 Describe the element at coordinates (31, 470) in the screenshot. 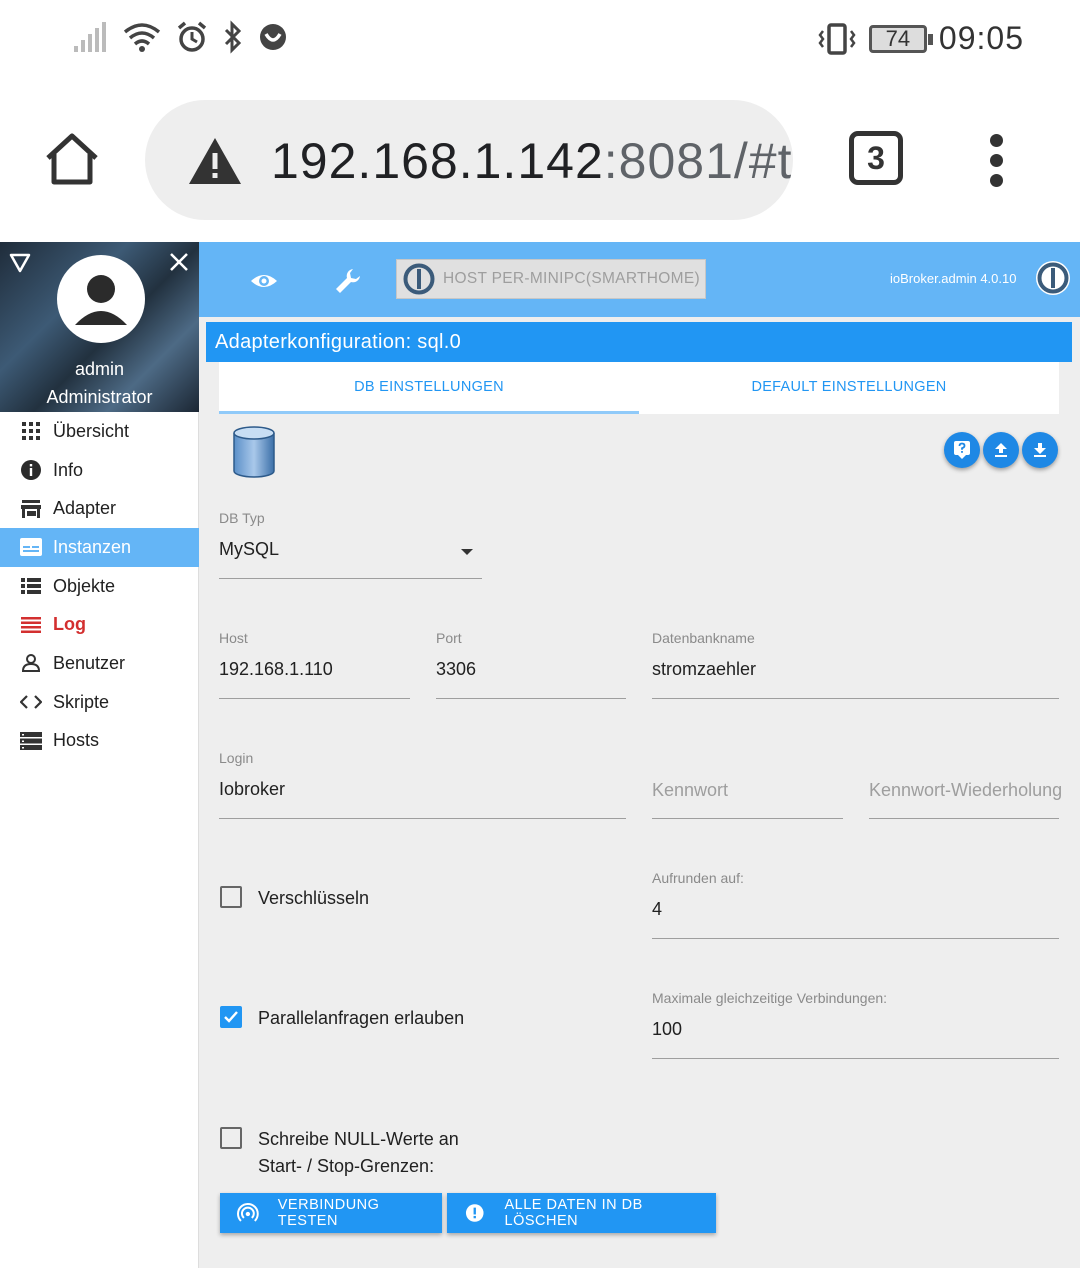

I see `info-icon` at that location.